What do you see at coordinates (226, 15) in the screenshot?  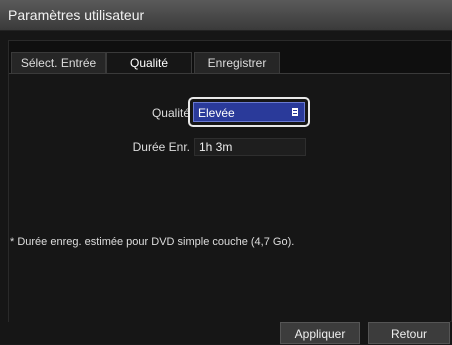 I see `title-bar: Paramètres utilisateur` at bounding box center [226, 15].